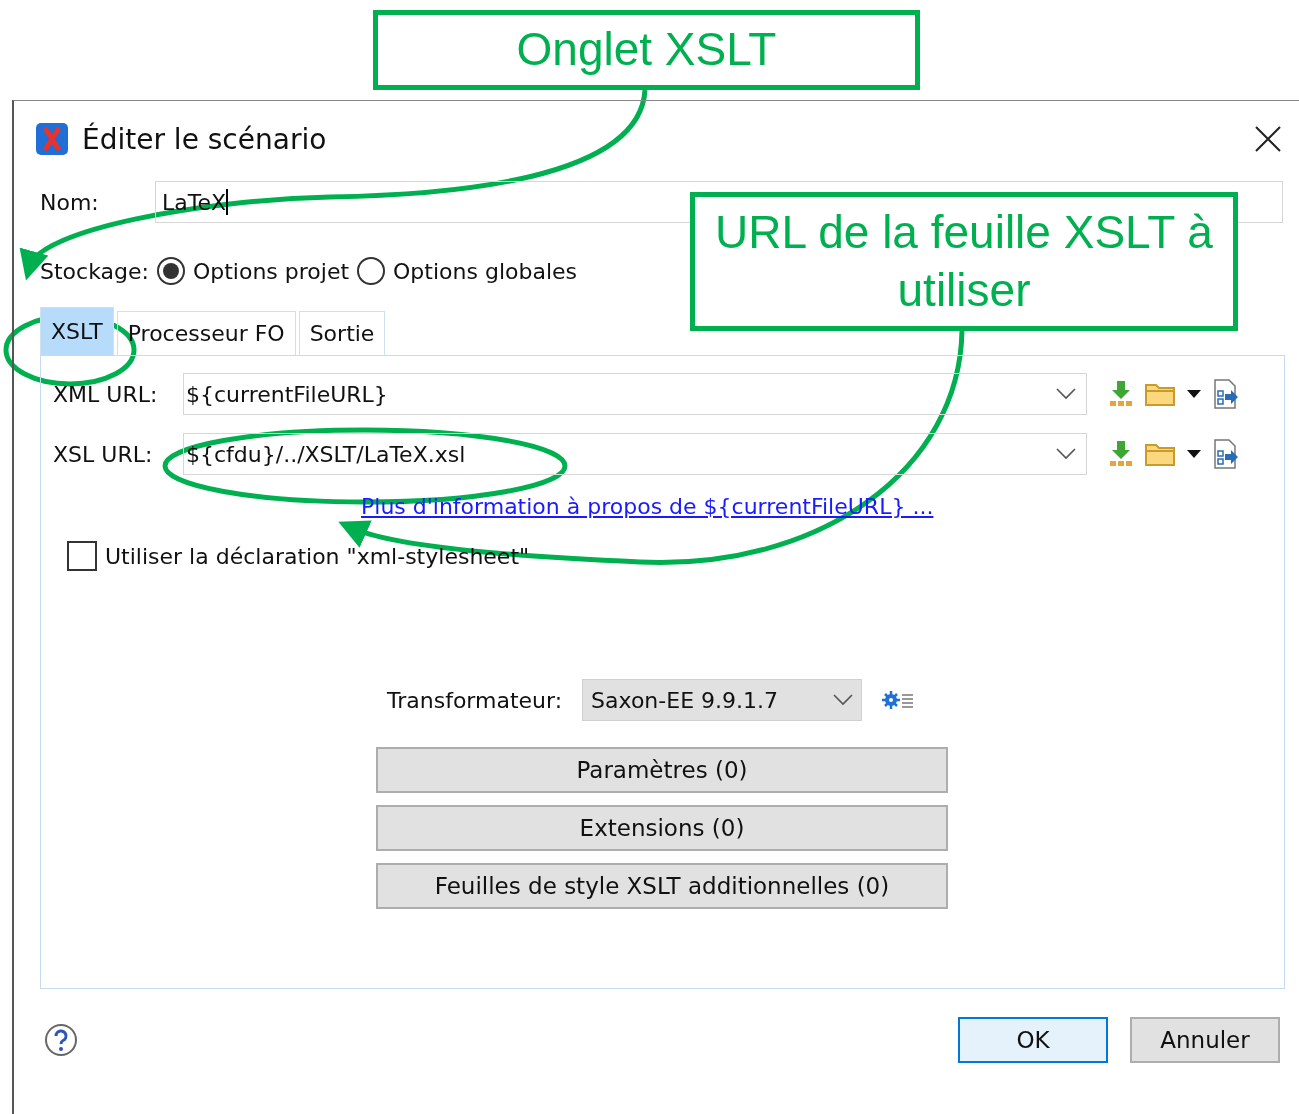 This screenshot has width=1299, height=1114. Describe the element at coordinates (662, 886) in the screenshot. I see `panel-button: Feuilles de style XSLT additionnelles (0)` at that location.